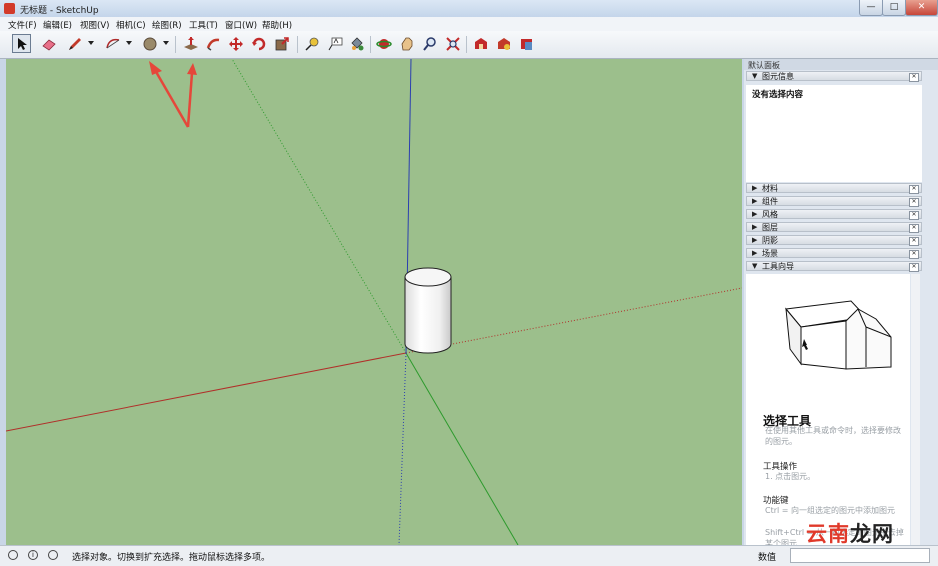  I want to click on section-label: 场景, so click(770, 253).